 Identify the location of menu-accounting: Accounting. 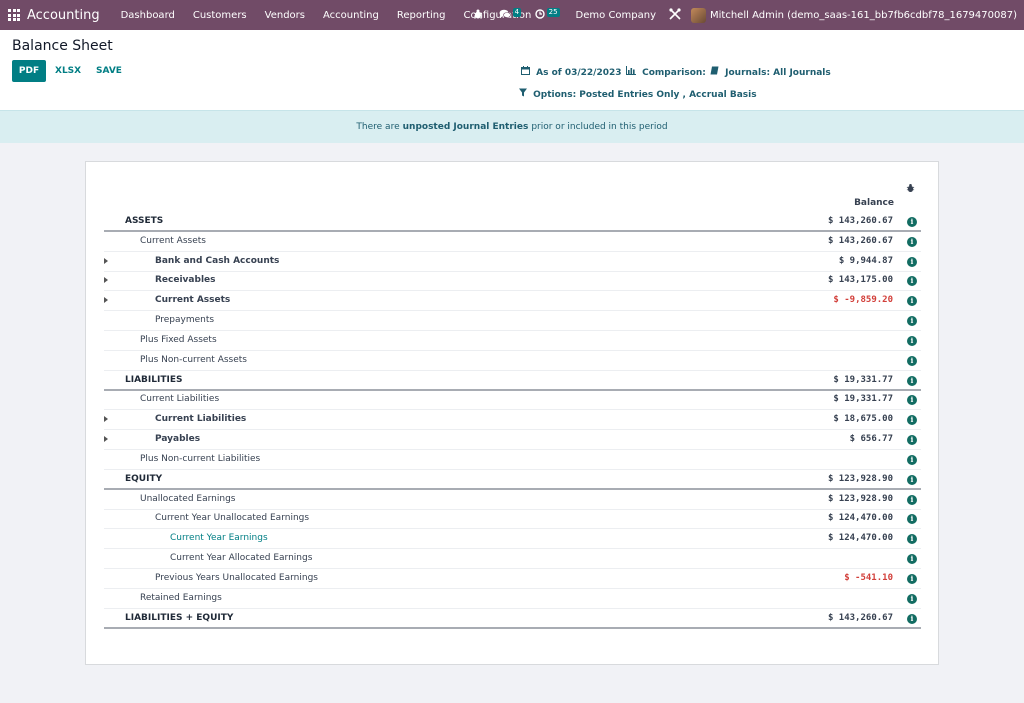
(351, 15).